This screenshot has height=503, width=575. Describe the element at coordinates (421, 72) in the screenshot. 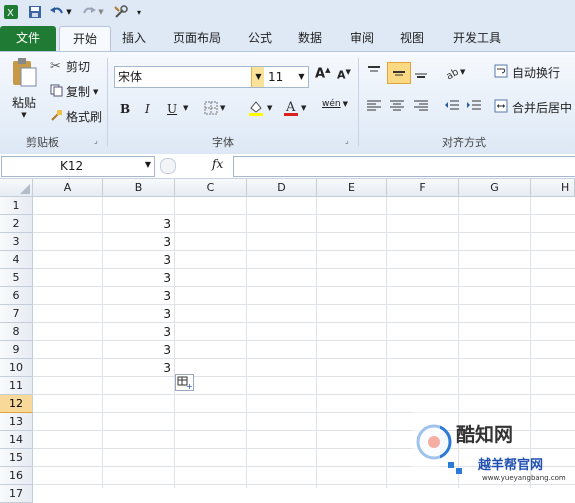

I see `align-bottom-button` at that location.